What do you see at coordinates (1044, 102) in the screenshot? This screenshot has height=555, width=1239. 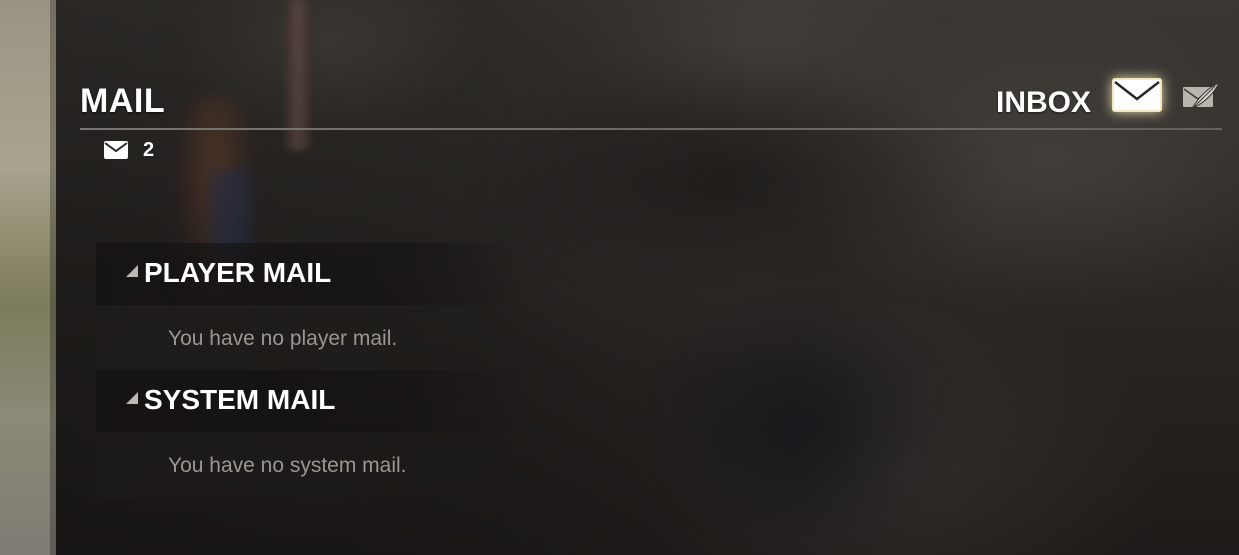 I see `current-view-label: INBOX` at bounding box center [1044, 102].